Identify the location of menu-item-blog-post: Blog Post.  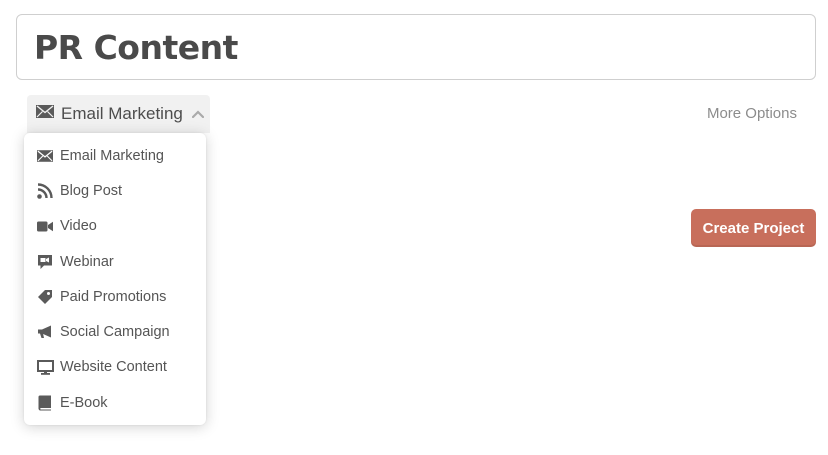
(115, 190).